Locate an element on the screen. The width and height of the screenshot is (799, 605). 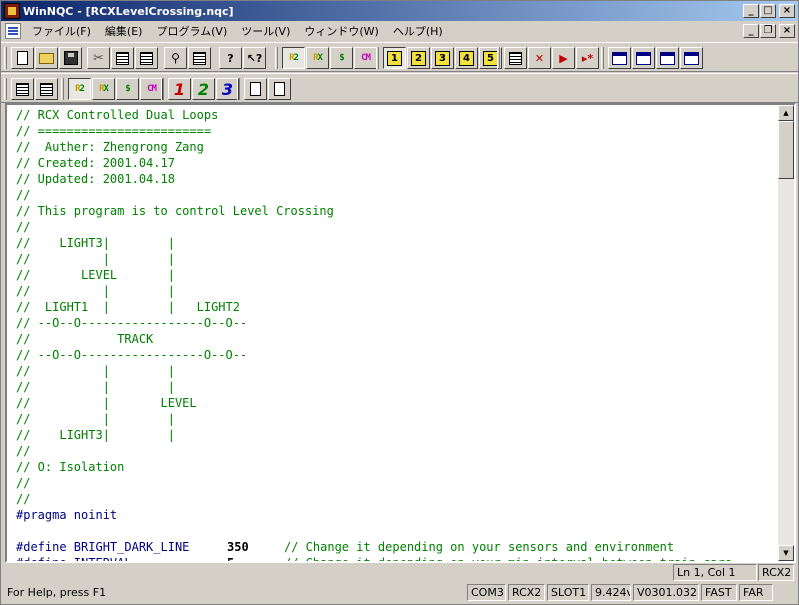
tile-horizontal-button is located at coordinates (643, 58).